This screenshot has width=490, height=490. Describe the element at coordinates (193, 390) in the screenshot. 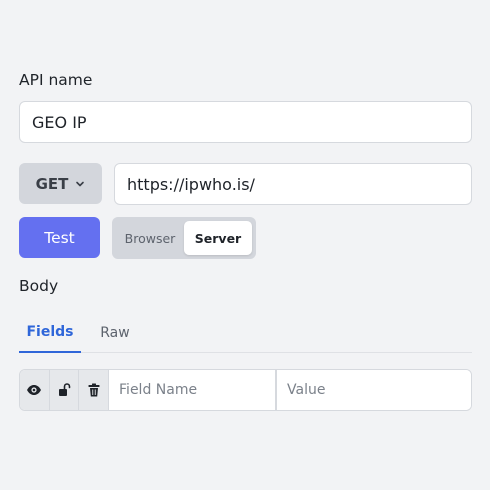

I see `field-name-input` at that location.